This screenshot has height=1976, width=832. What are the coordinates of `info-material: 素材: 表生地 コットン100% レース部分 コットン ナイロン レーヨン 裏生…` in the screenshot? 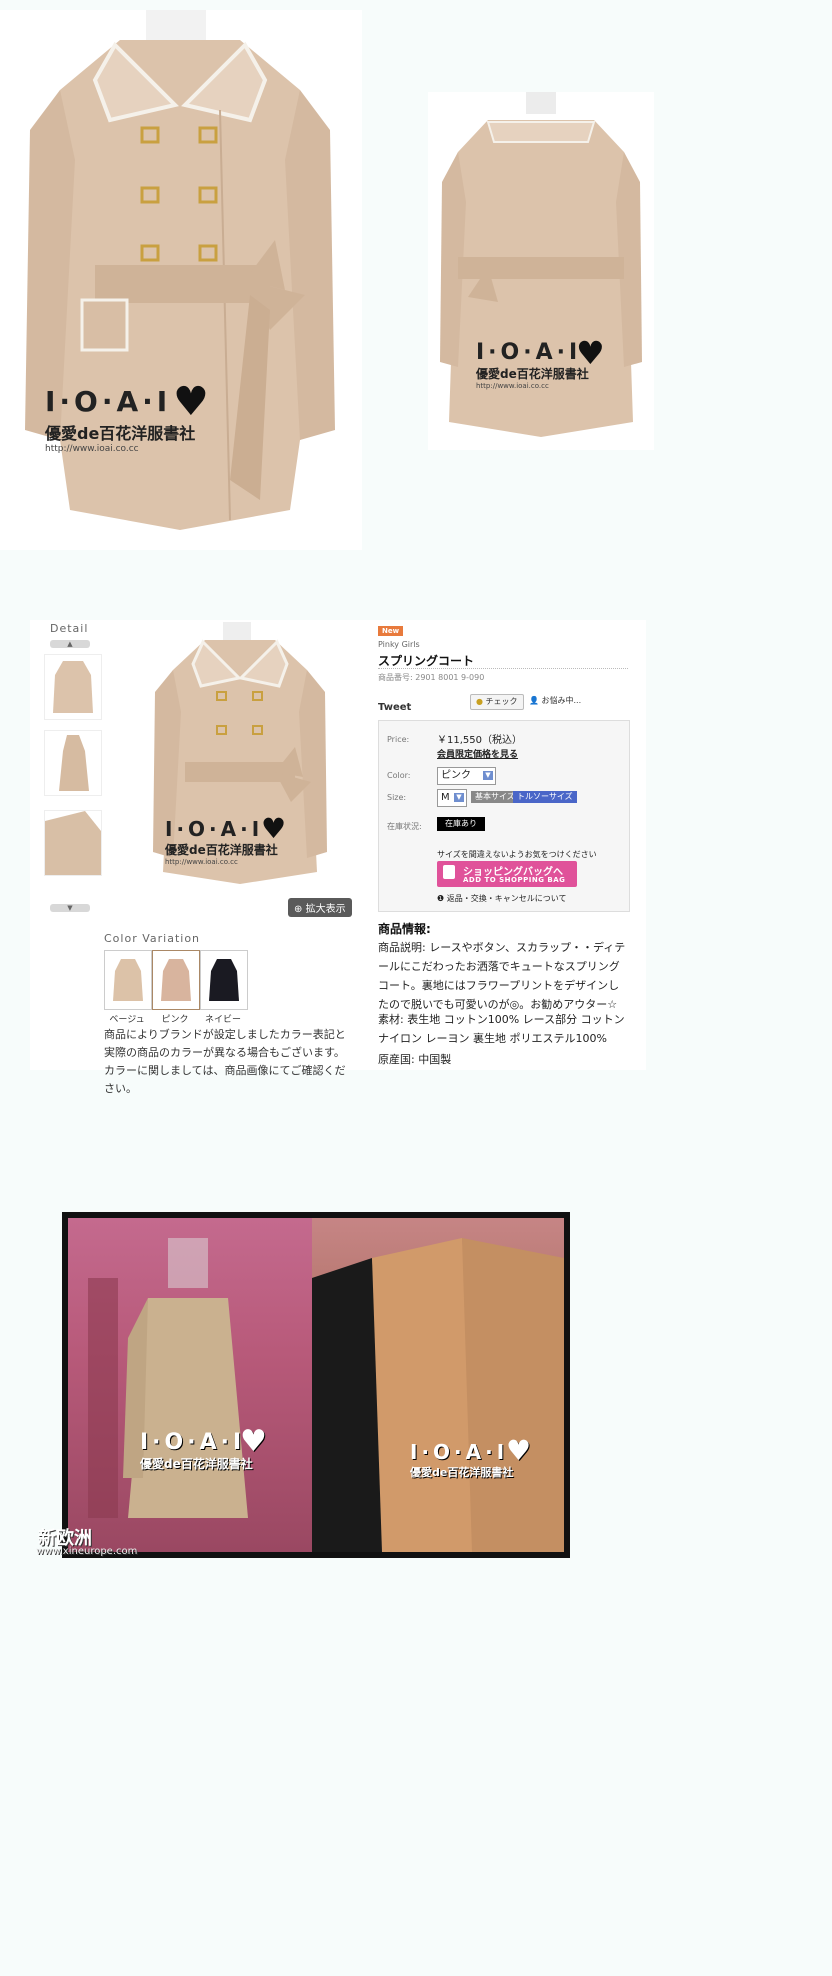 It's located at (501, 1029).